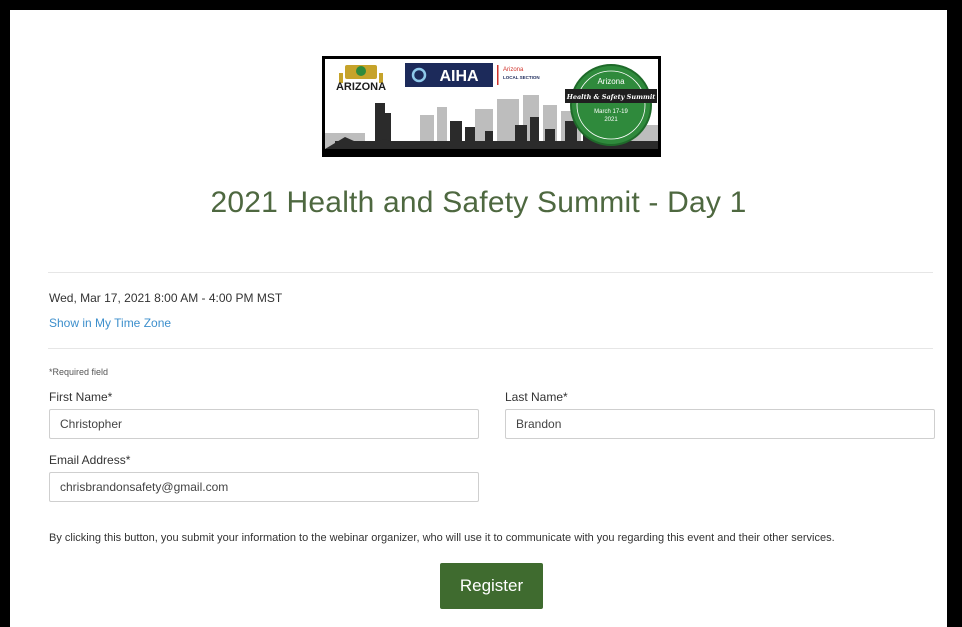 This screenshot has width=962, height=627. What do you see at coordinates (361, 87) in the screenshot?
I see `svg-text: ARIZONA` at bounding box center [361, 87].